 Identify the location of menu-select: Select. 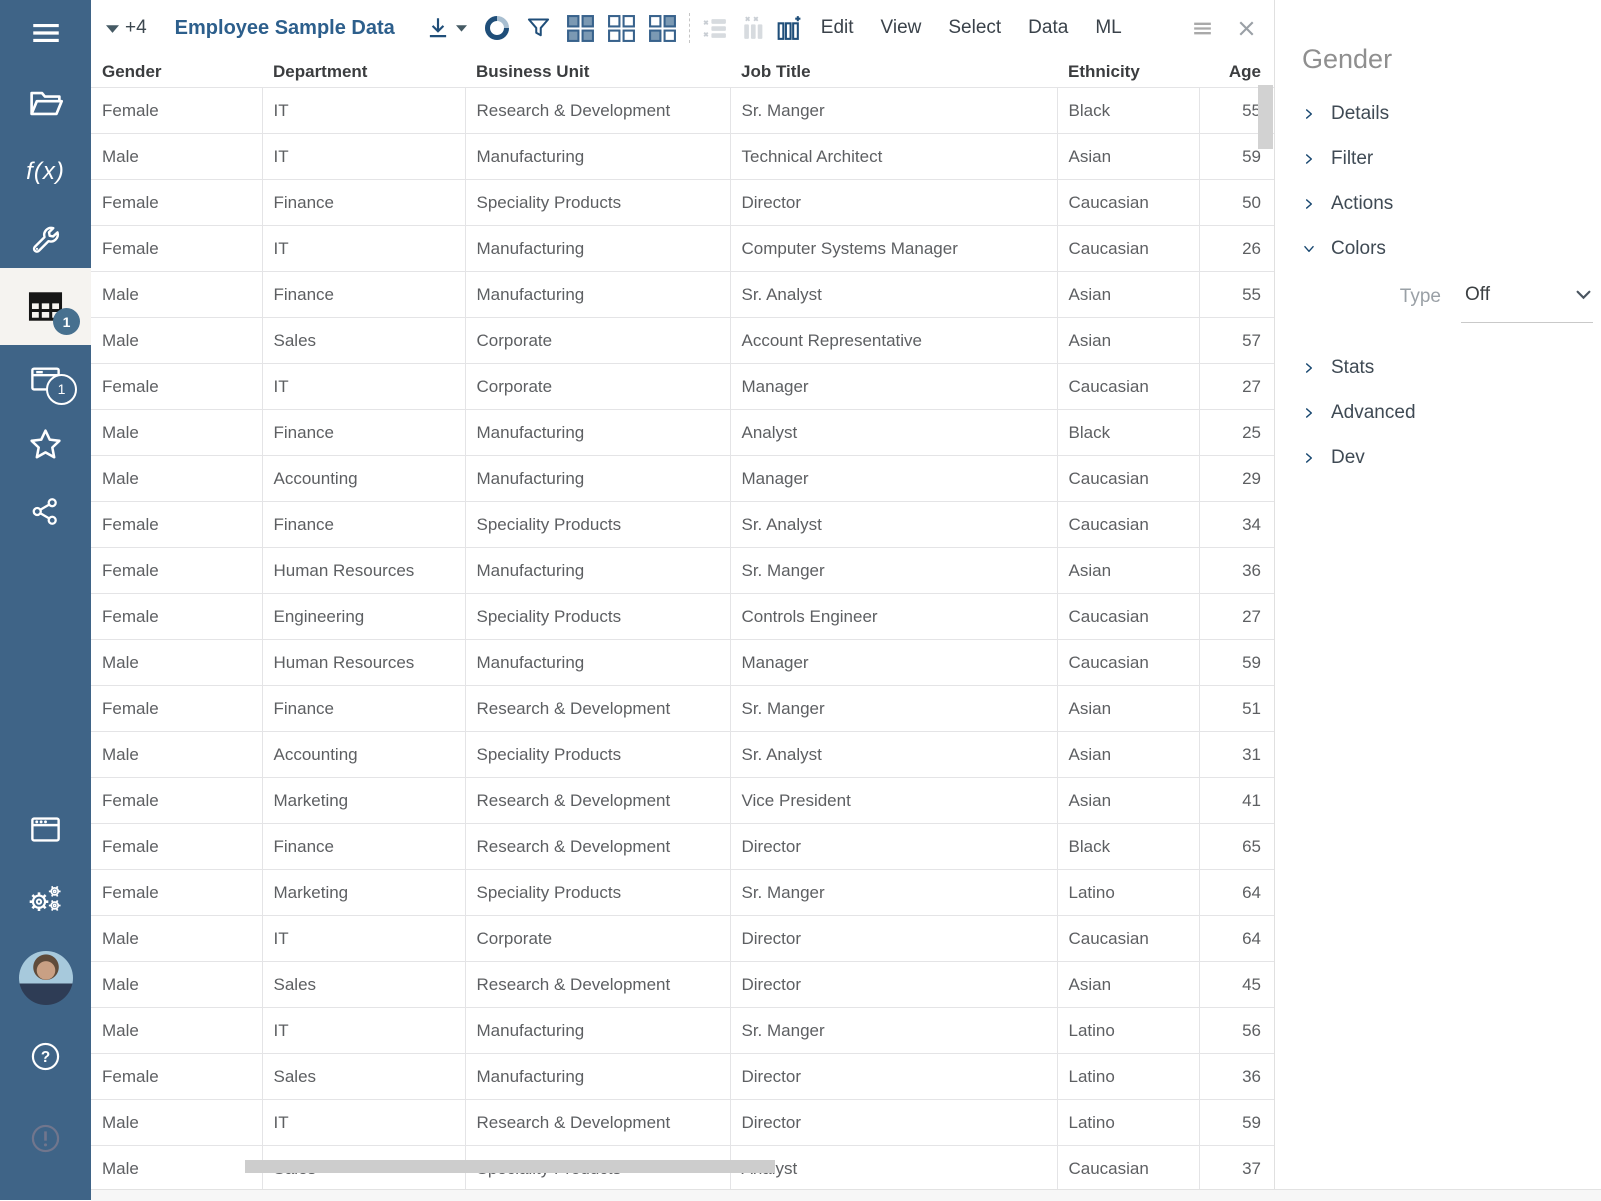
(974, 28).